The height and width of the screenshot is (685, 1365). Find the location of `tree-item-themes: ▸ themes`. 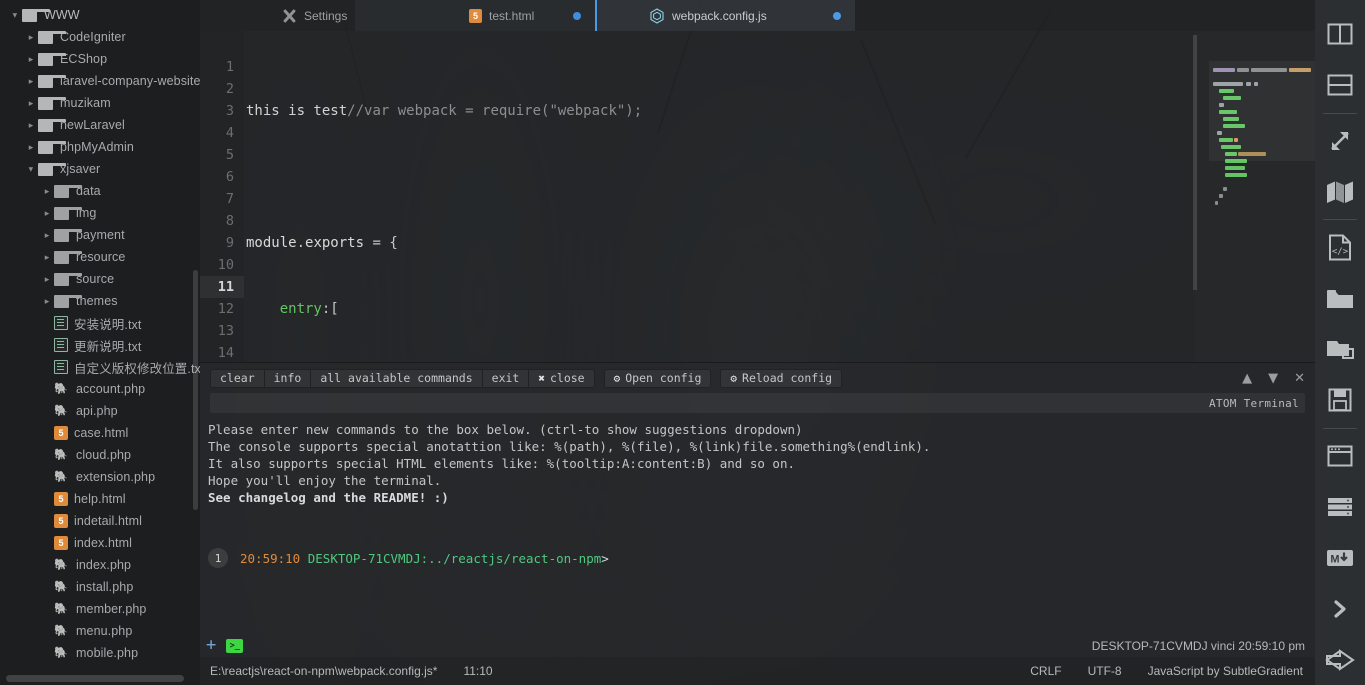

tree-item-themes: ▸ themes is located at coordinates (100, 301).